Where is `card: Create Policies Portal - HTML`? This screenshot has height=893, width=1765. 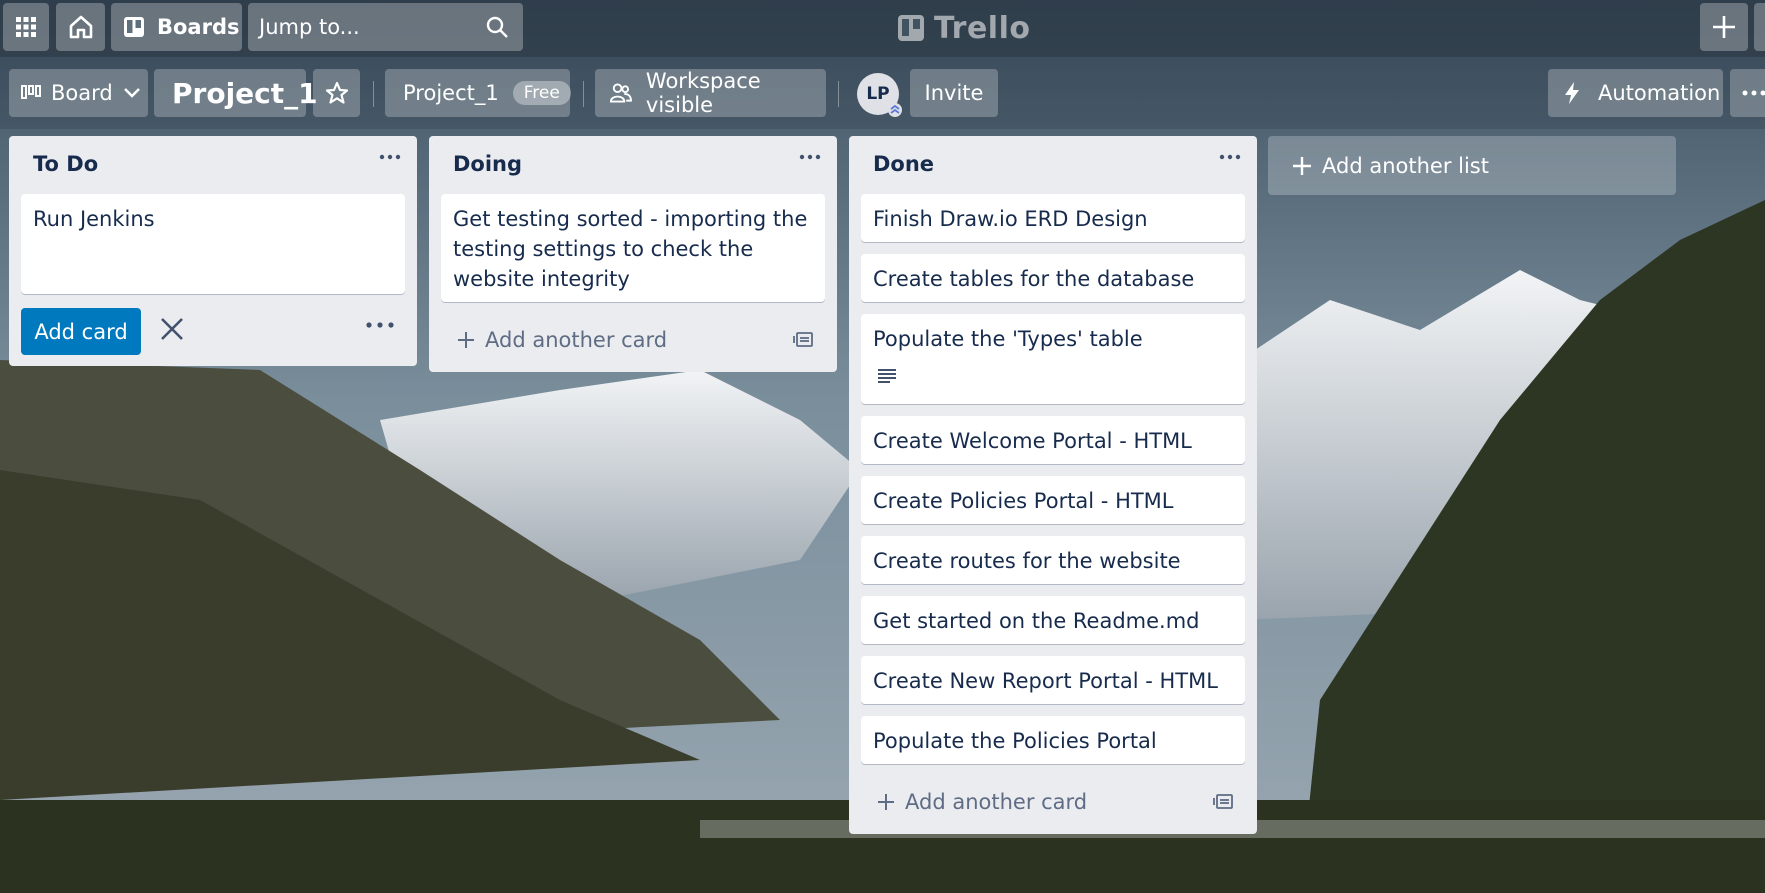 card: Create Policies Portal - HTML is located at coordinates (1053, 500).